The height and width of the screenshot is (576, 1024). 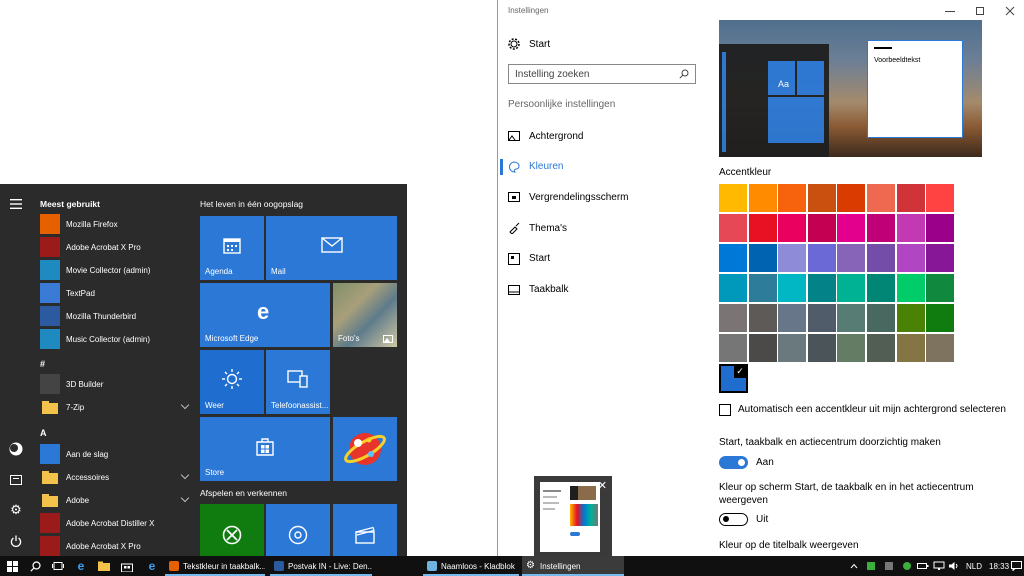 I want to click on selected-accent-swatch: ✓, so click(x=733, y=378).